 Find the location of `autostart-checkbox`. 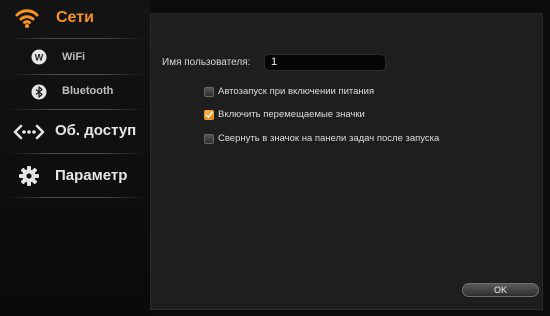

autostart-checkbox is located at coordinates (209, 91).